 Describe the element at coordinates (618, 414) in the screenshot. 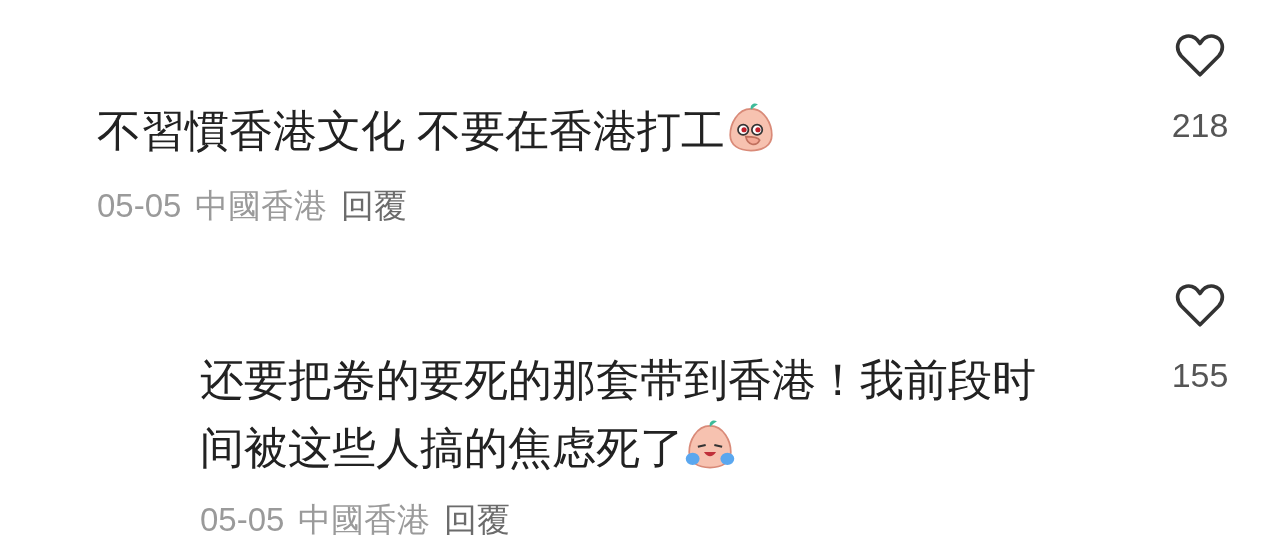

I see `comment-text: 还要把卷的要死的那套带到香港！我前段时间被这些人搞的焦虑死了` at that location.